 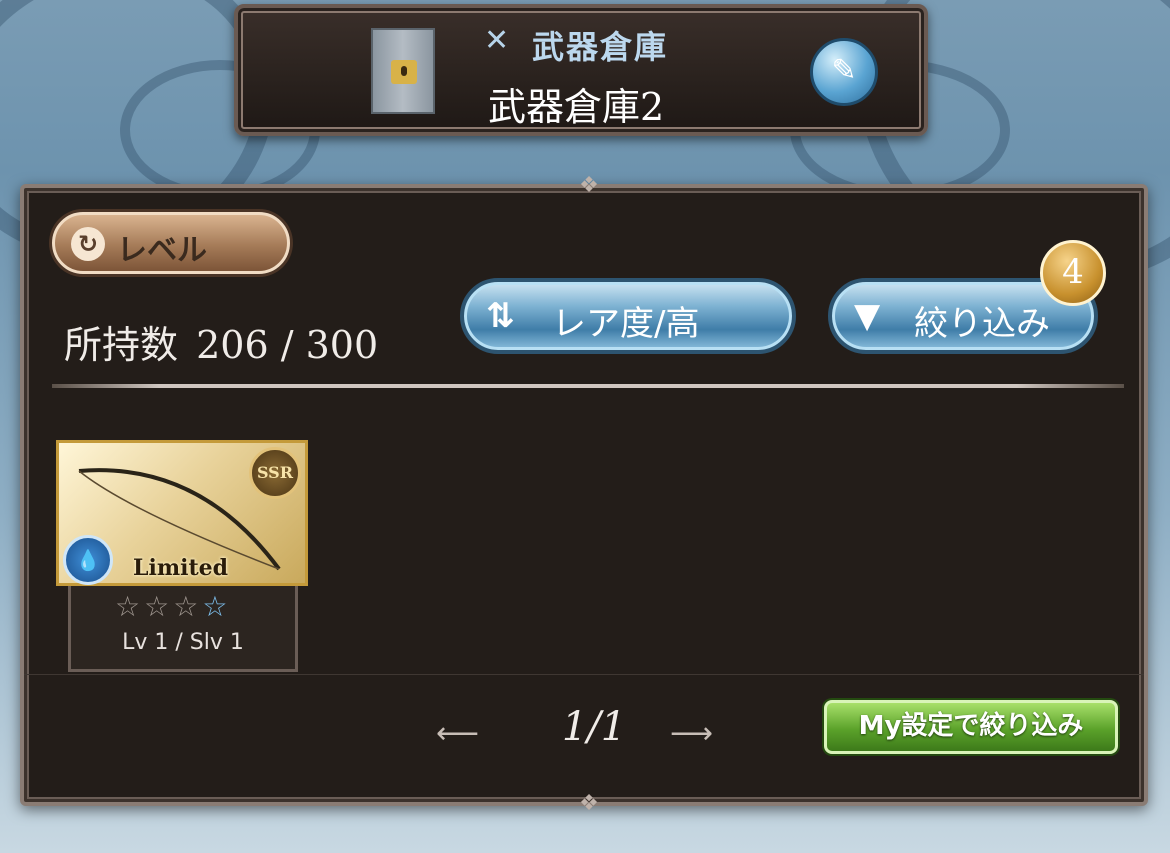 I want to click on funnel-icon: ▼, so click(x=867, y=316).